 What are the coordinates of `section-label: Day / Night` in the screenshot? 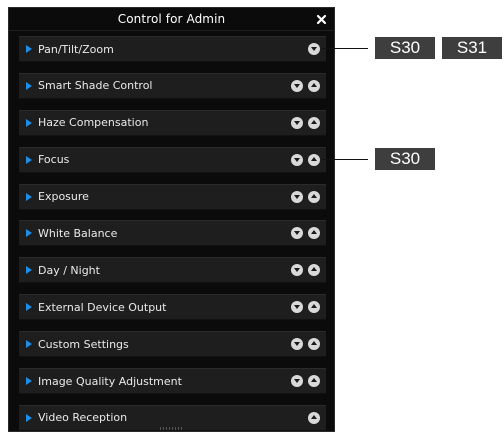 It's located at (69, 270).